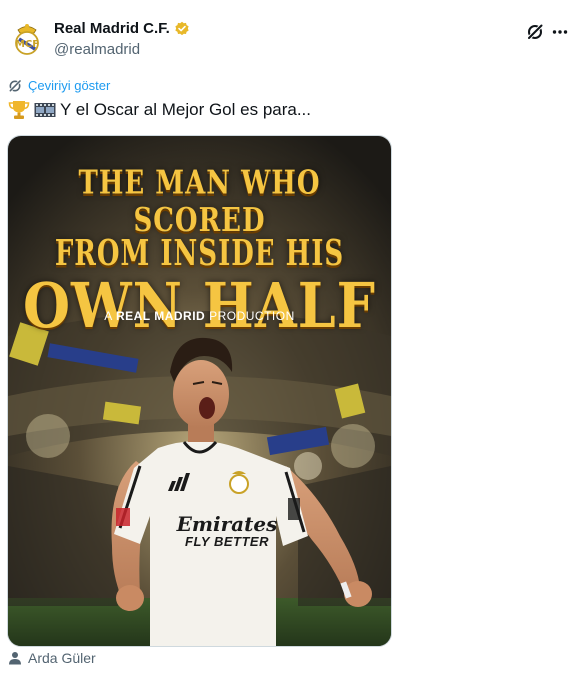 Image resolution: width=570 pixels, height=678 pixels. I want to click on show-translation-link: Çeviriyi göster, so click(59, 85).